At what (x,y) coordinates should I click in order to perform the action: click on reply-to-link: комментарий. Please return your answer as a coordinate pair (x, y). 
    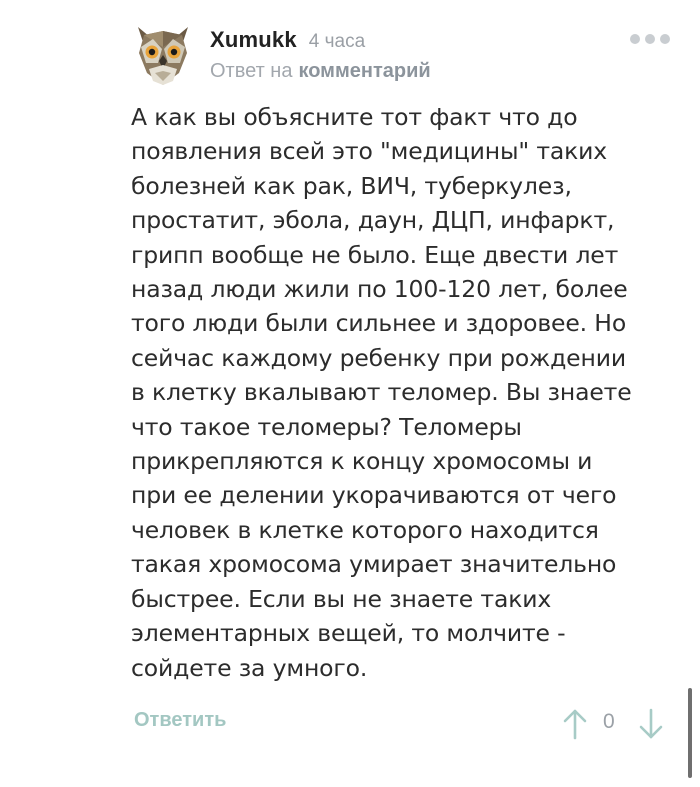
    Looking at the image, I should click on (364, 71).